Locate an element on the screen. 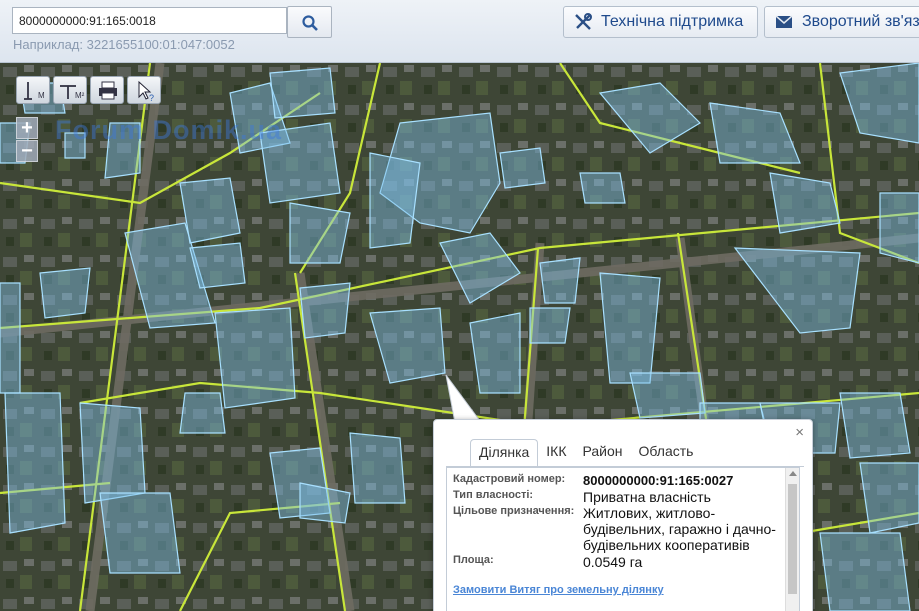 This screenshot has height=611, width=919. popup-tabs: Ділянка ІКК Район Область is located at coordinates (585, 453).